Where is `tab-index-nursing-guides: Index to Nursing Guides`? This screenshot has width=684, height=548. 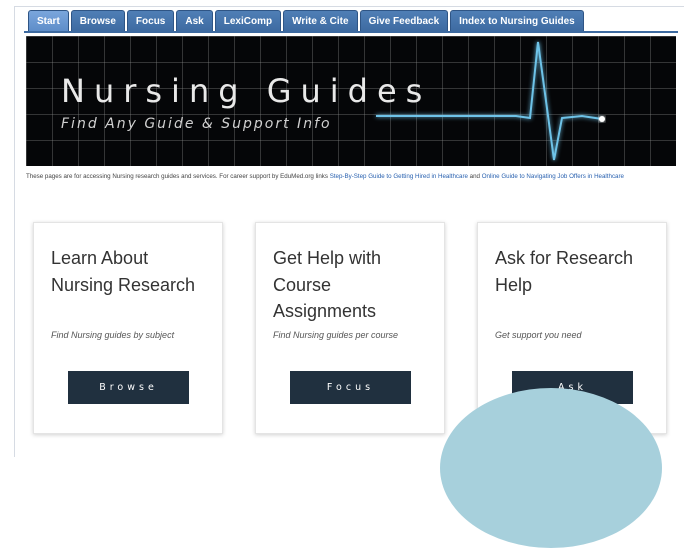 tab-index-nursing-guides: Index to Nursing Guides is located at coordinates (517, 21).